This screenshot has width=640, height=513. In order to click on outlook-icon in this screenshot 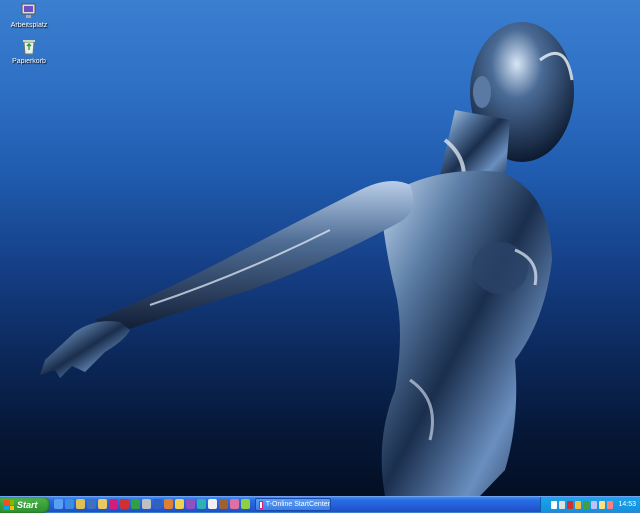, I will do `click(80, 504)`.